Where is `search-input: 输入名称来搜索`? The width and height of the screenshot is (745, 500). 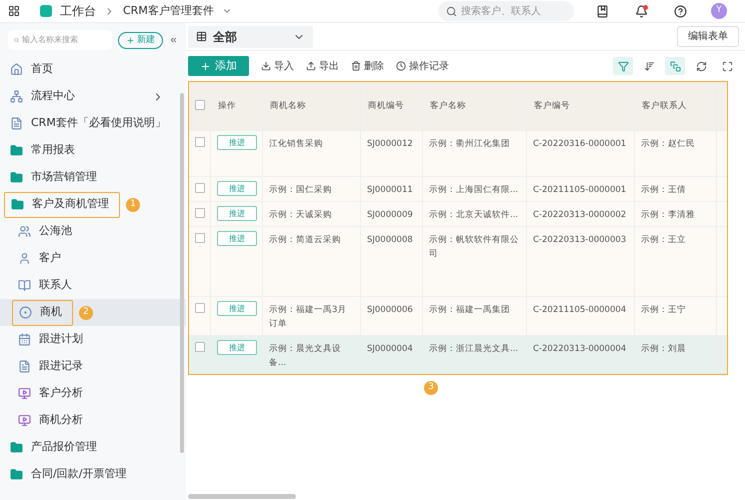 search-input: 输入名称来搜索 is located at coordinates (64, 40).